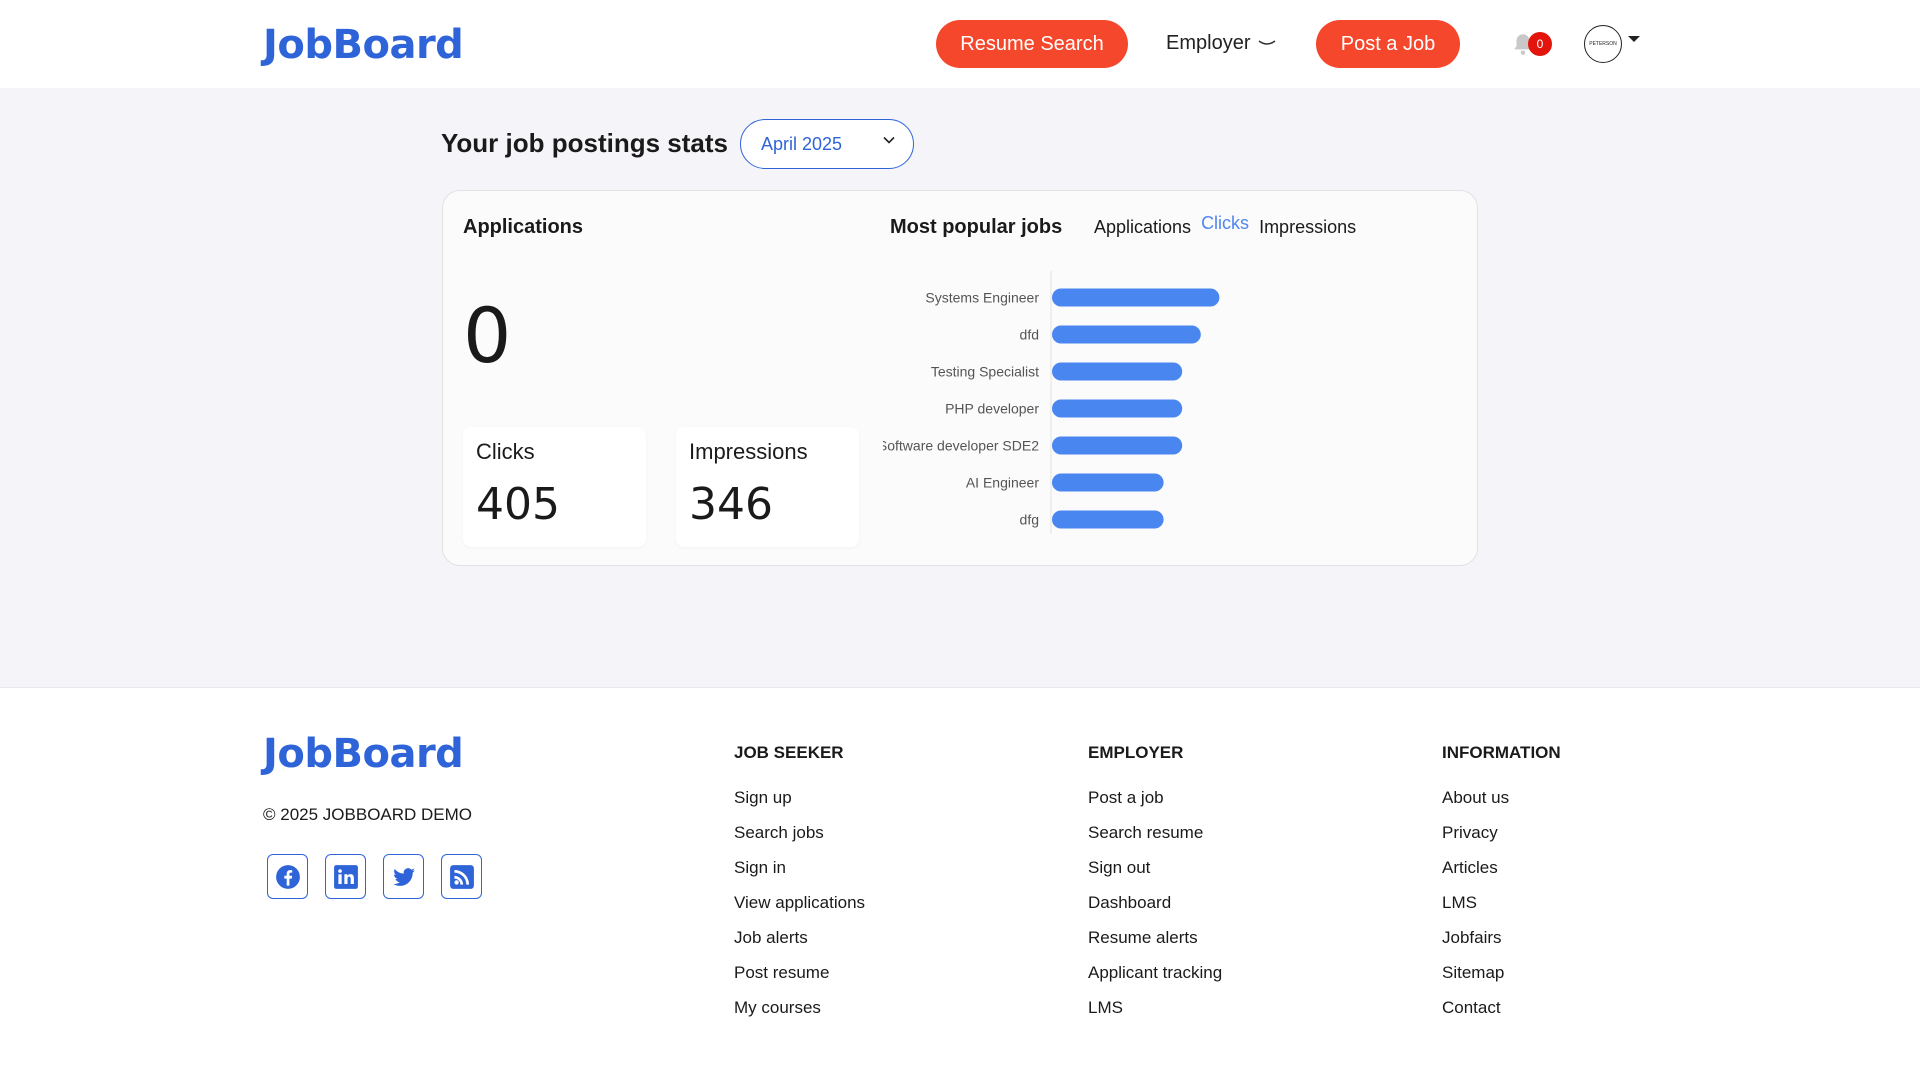 The height and width of the screenshot is (1081, 1920). I want to click on chart-category-label: AI Engineer, so click(1002, 483).